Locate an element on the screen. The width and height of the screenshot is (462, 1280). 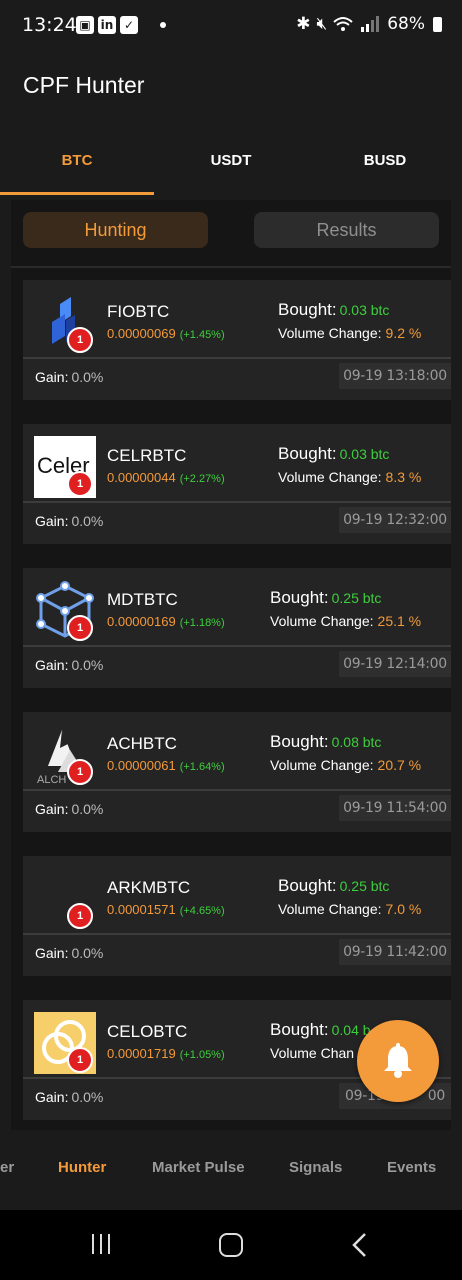
bottom-nav: er Hunter Market Pulse Signals Events is located at coordinates (231, 1168).